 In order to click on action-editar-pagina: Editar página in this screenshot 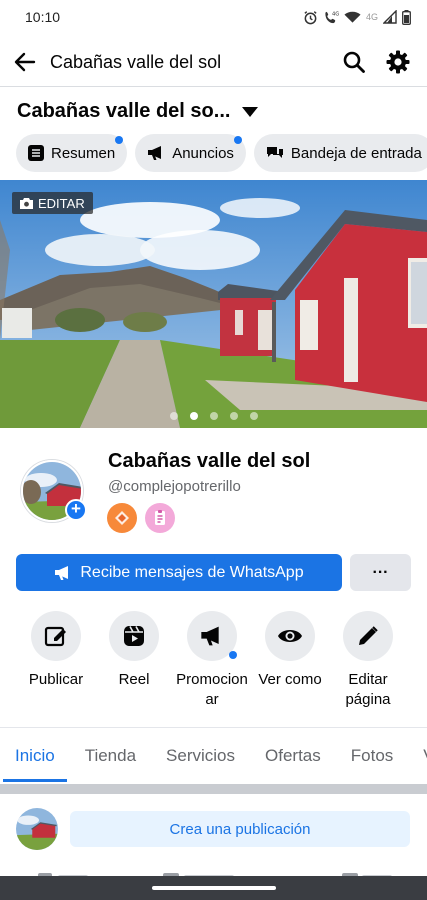, I will do `click(368, 660)`.